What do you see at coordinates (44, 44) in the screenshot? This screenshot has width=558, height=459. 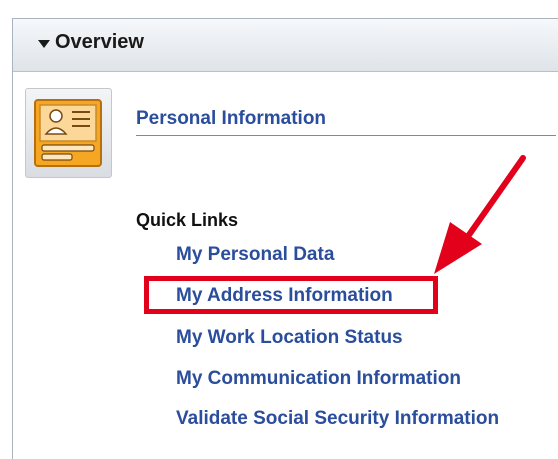 I see `triangle-down-icon` at bounding box center [44, 44].